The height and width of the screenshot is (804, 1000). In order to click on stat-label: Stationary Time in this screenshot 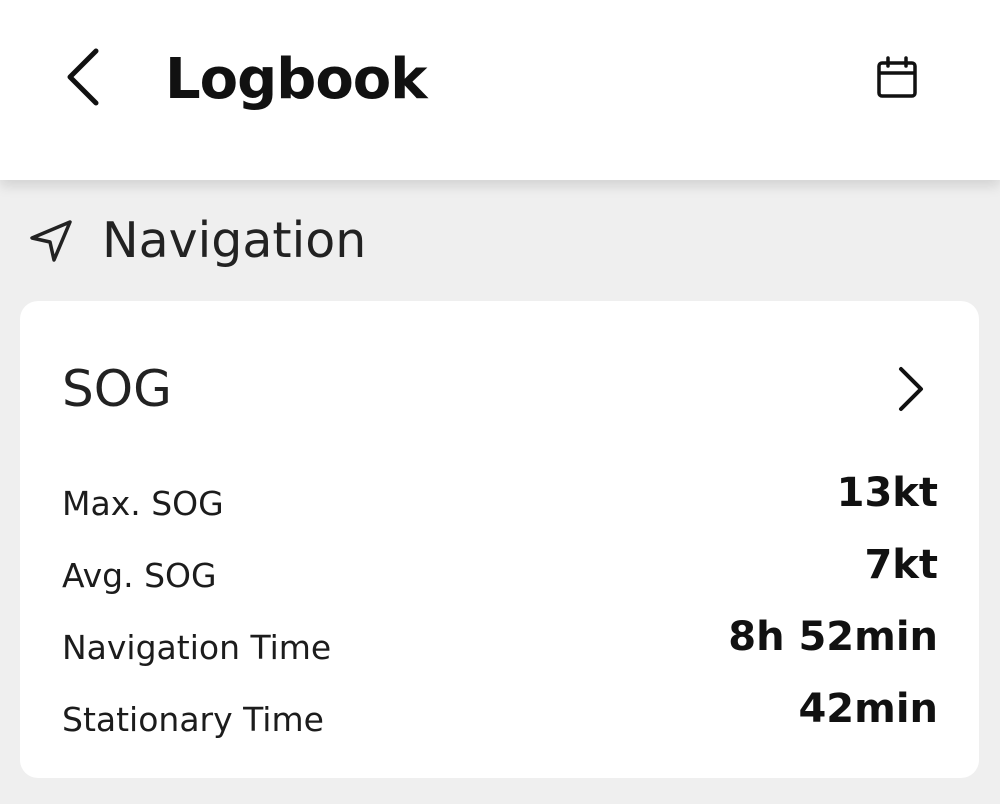, I will do `click(193, 719)`.